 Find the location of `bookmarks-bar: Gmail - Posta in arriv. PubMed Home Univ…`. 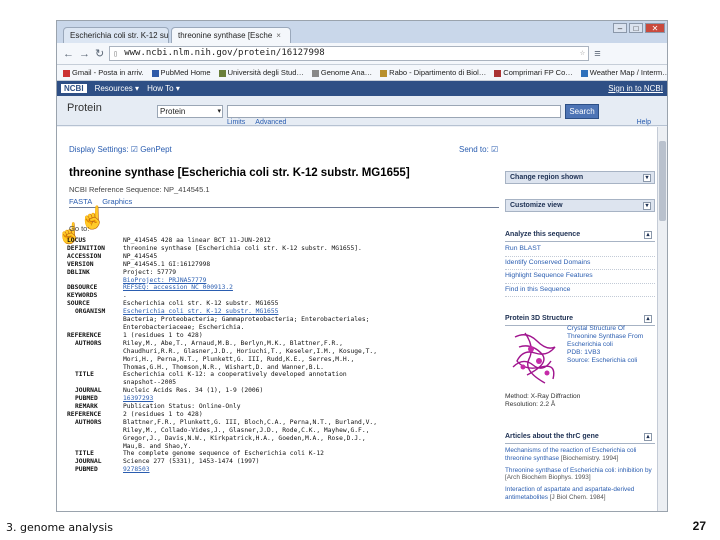

bookmarks-bar: Gmail - Posta in arriv. PubMed Home Univ… is located at coordinates (362, 73).